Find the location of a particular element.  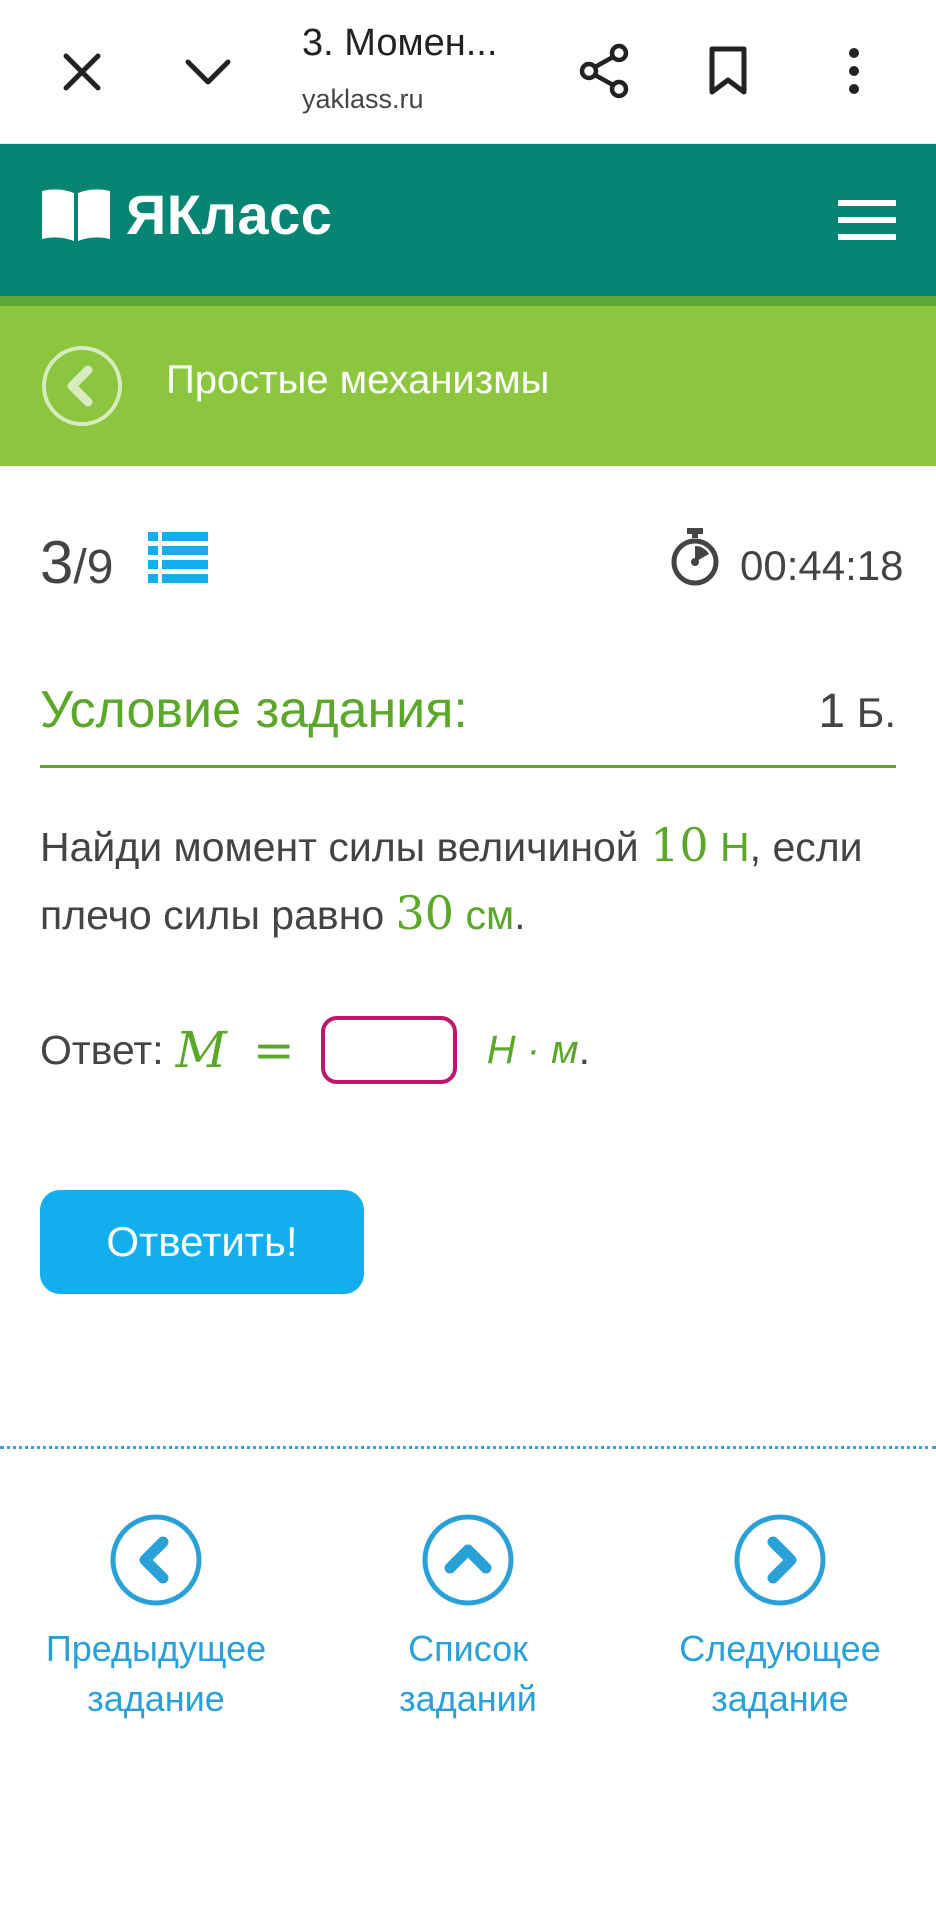

site-logo: ЯКласс is located at coordinates (186, 214).